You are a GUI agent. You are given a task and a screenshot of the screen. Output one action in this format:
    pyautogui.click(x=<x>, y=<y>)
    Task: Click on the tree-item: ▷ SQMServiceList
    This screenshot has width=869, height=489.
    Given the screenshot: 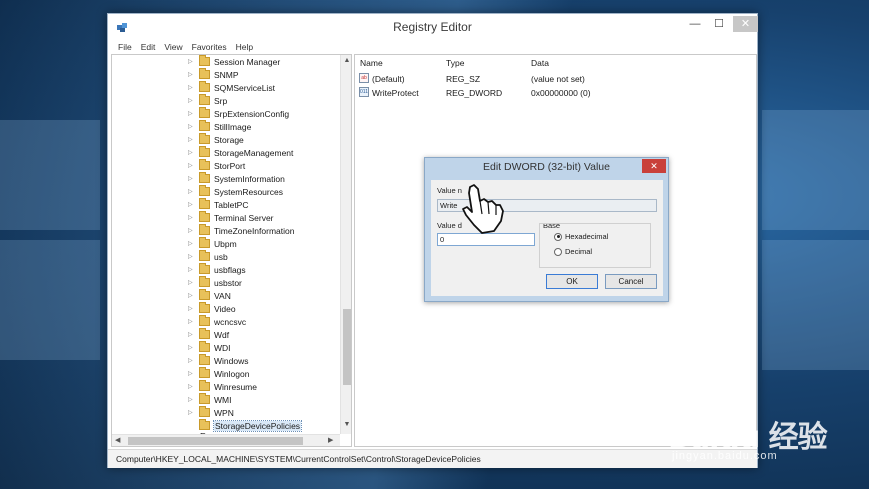 What is the action you would take?
    pyautogui.click(x=231, y=87)
    